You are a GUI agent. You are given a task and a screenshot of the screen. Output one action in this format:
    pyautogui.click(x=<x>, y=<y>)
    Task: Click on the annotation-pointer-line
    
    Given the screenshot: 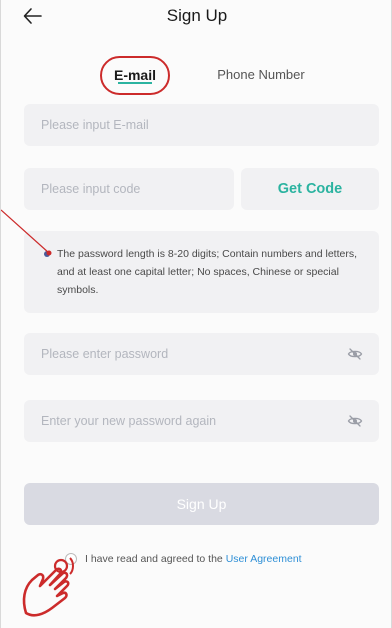 What is the action you would take?
    pyautogui.click(x=26, y=232)
    